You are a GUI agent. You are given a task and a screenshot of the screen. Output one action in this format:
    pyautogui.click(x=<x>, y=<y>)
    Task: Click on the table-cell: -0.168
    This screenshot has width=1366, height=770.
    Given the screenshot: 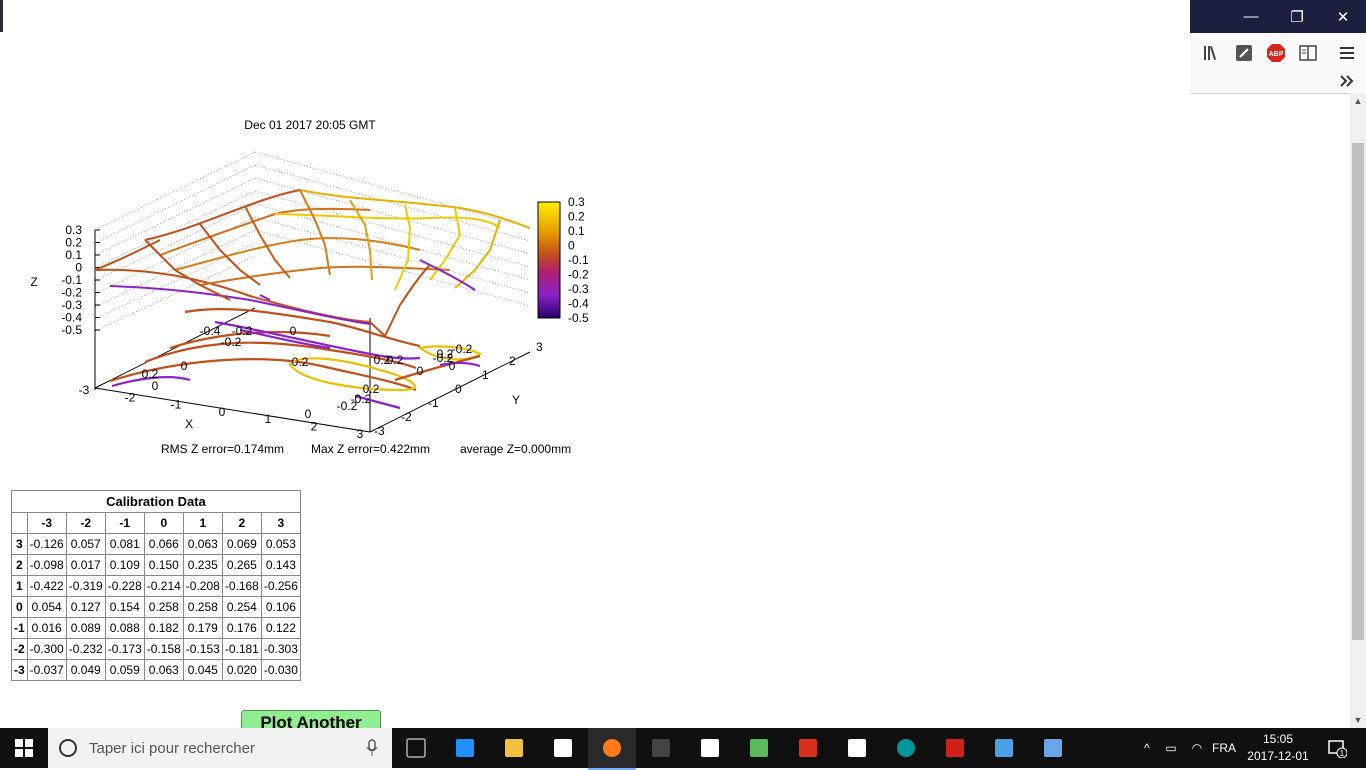 What is the action you would take?
    pyautogui.click(x=241, y=586)
    